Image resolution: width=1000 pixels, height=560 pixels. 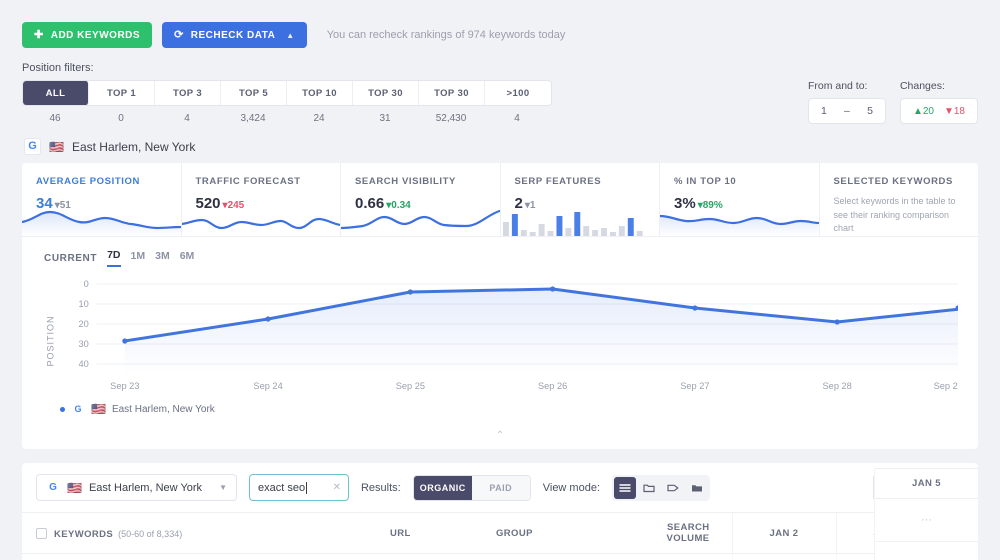 I want to click on y-axis-ticks: 0 10 20 30 40, so click(x=83, y=324).